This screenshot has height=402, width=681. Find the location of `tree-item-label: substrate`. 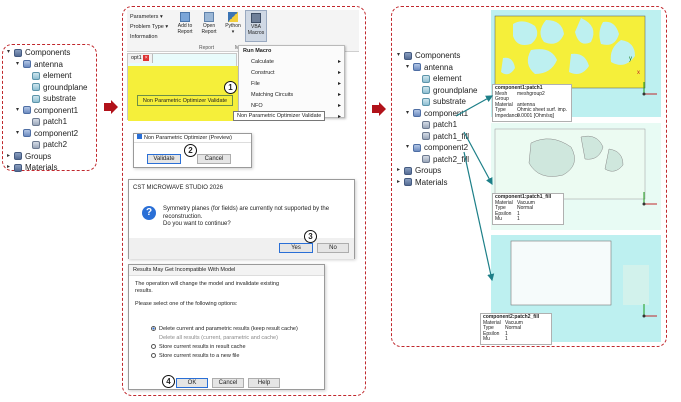

tree-item-label: substrate is located at coordinates (59, 99).